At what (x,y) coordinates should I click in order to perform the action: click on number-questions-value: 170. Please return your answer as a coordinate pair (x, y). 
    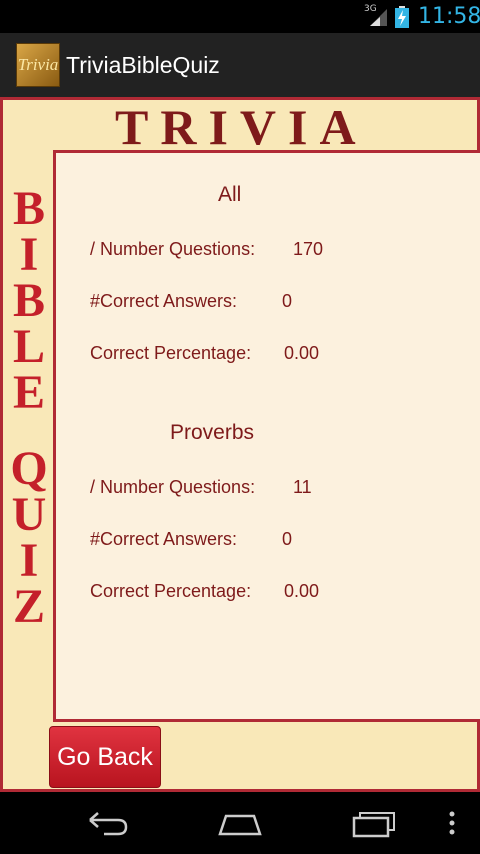
    Looking at the image, I should click on (308, 249).